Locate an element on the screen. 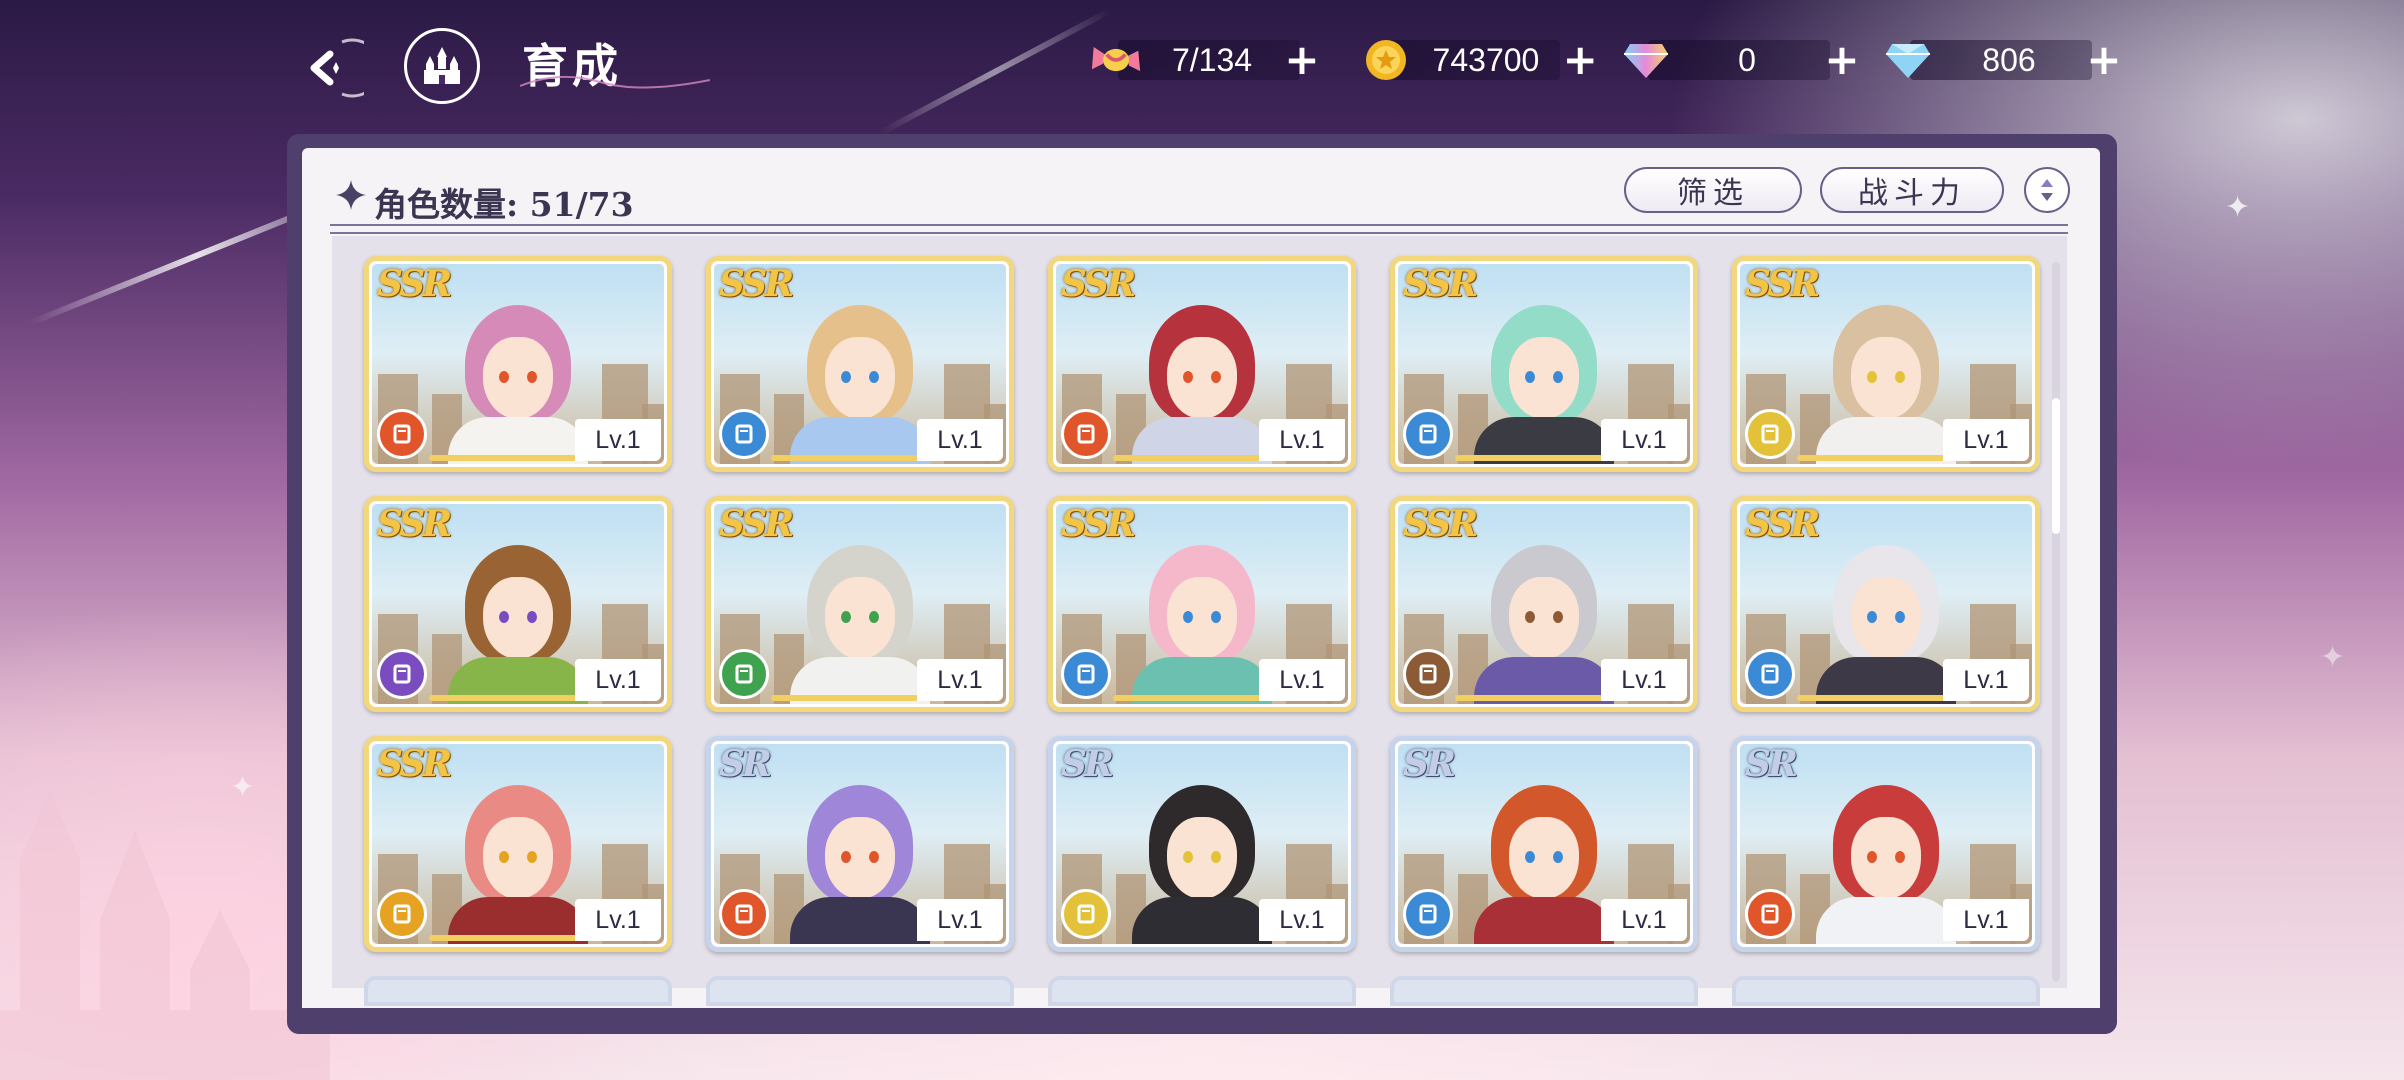  resource-rainbow-gem: 0 + is located at coordinates (1745, 60).